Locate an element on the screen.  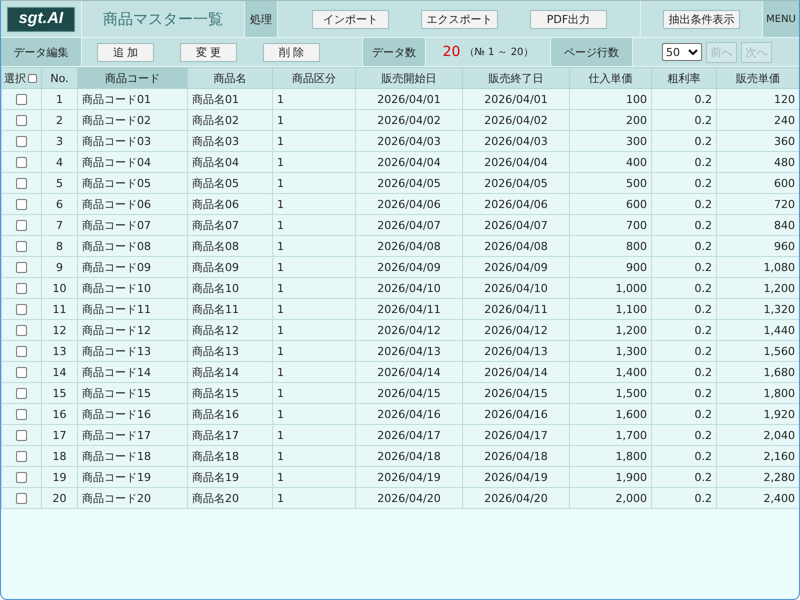
table-cell: 18 is located at coordinates (60, 456).